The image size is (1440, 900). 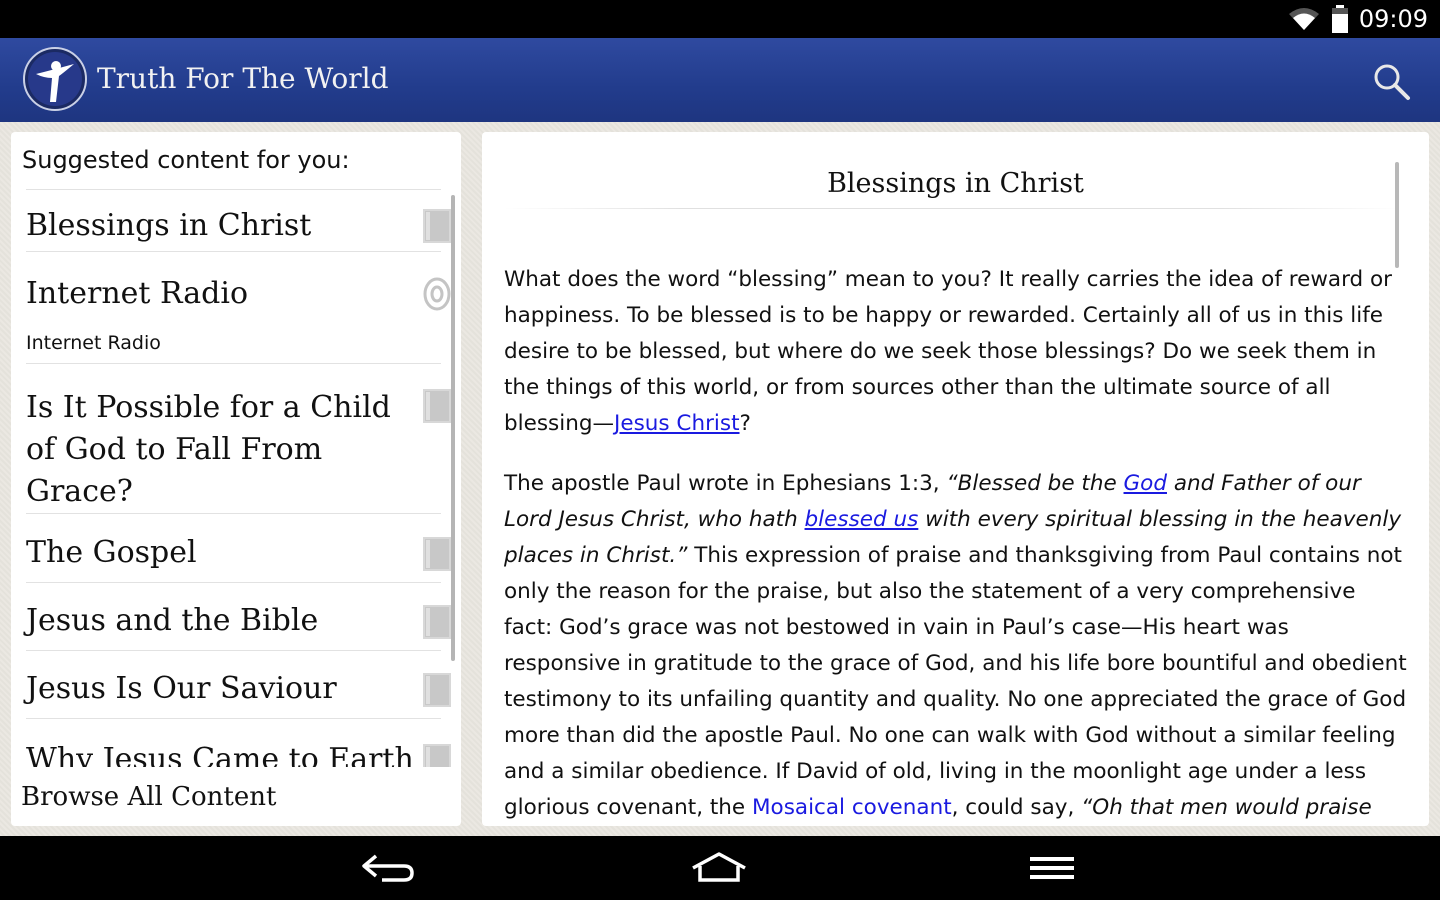 I want to click on item-title: Jesus Is Our Saviour, so click(x=181, y=688).